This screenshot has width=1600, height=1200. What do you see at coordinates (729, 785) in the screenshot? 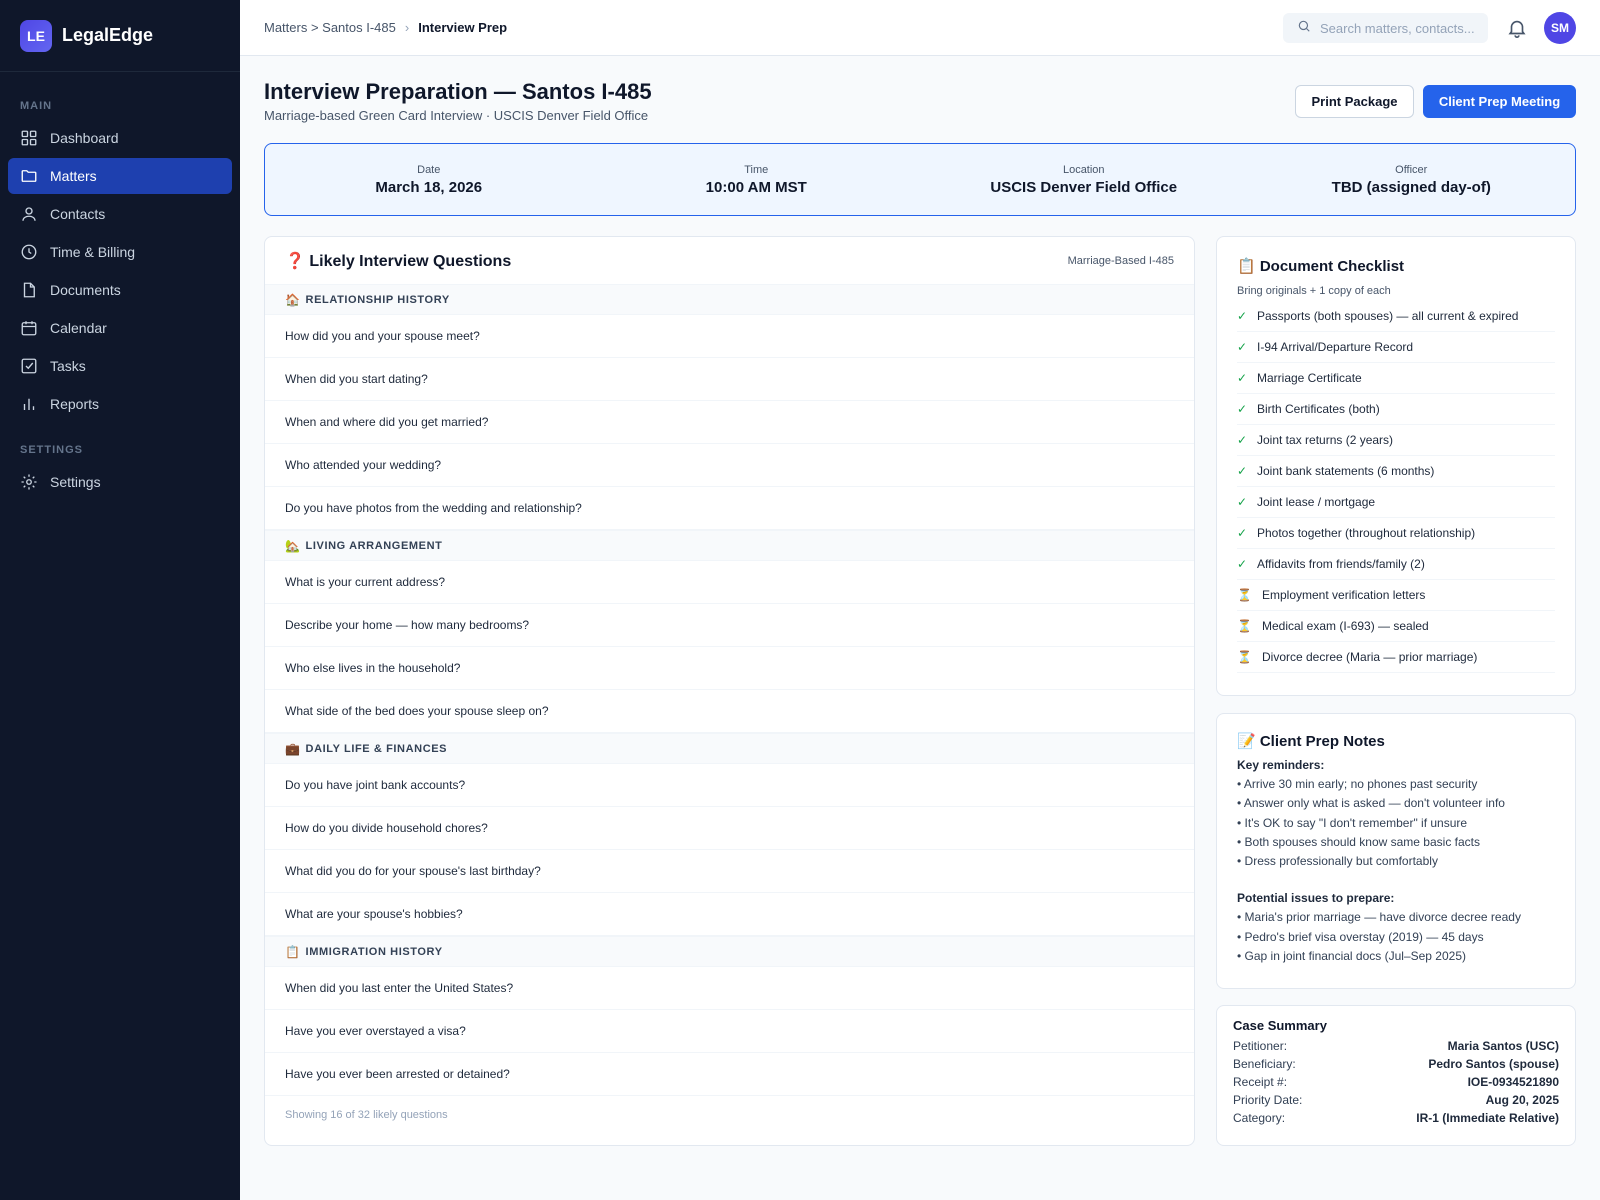
I see `question-item: Do you have joint bank accounts?` at bounding box center [729, 785].